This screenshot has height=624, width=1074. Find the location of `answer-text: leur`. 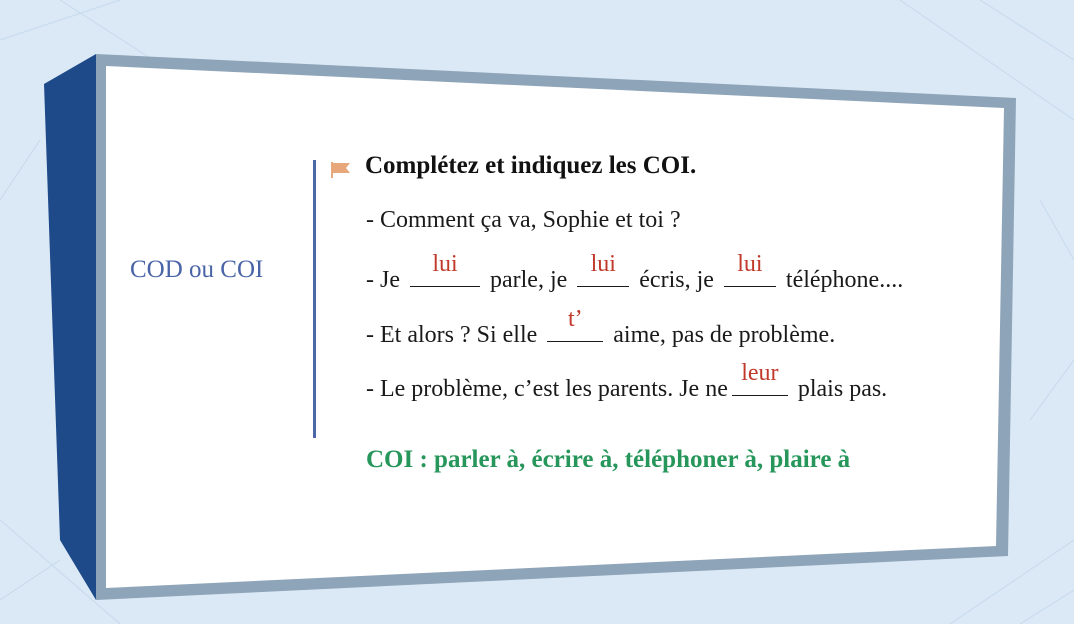

answer-text: leur is located at coordinates (760, 373).